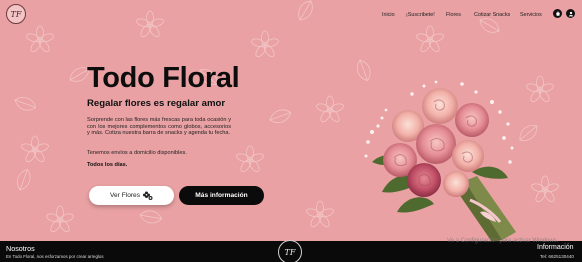 This screenshot has height=262, width=582. Describe the element at coordinates (388, 15) in the screenshot. I see `nav-inicio: Inicio` at that location.